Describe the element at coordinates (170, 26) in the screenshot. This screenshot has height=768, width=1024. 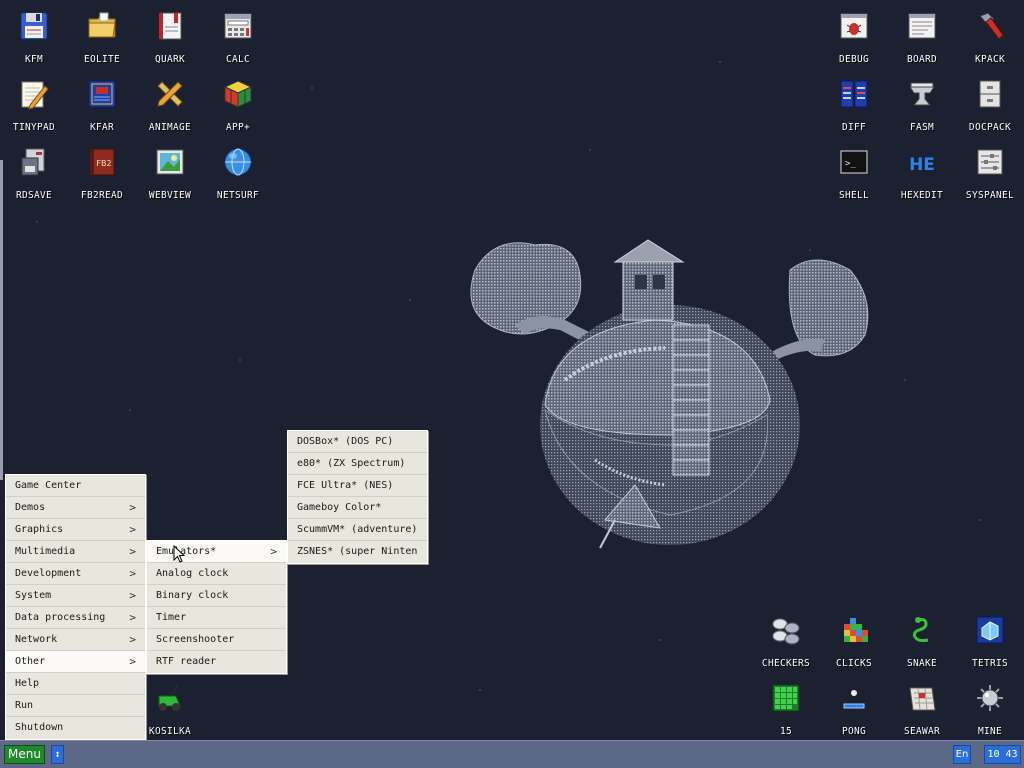
I see `notebook-icon` at that location.